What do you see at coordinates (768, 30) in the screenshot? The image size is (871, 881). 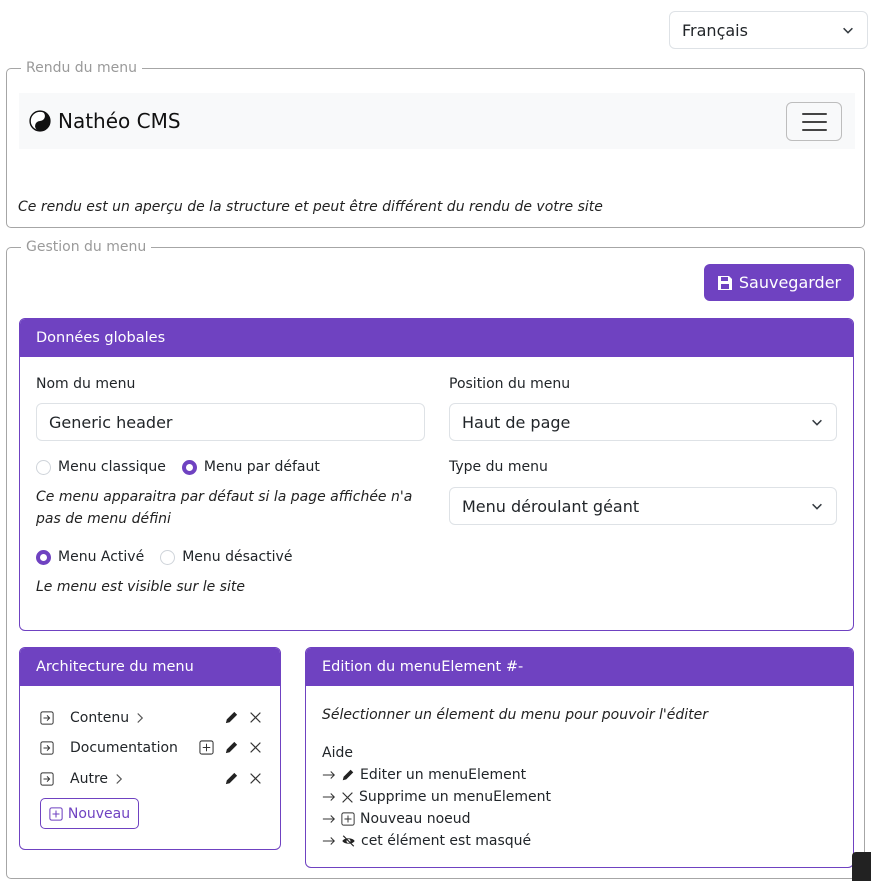 I see `language-select: Français` at bounding box center [768, 30].